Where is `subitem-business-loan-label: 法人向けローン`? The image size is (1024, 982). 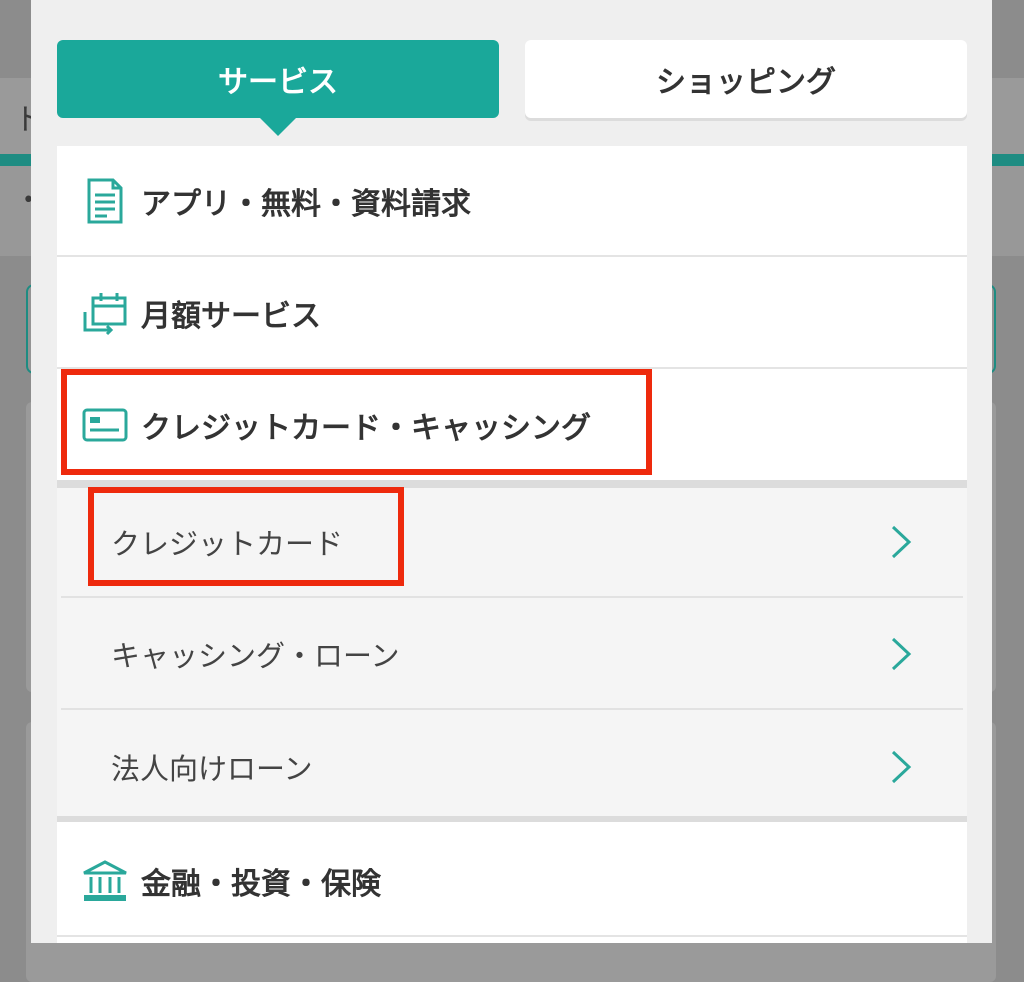 subitem-business-loan-label: 法人向けローン is located at coordinates (212, 769).